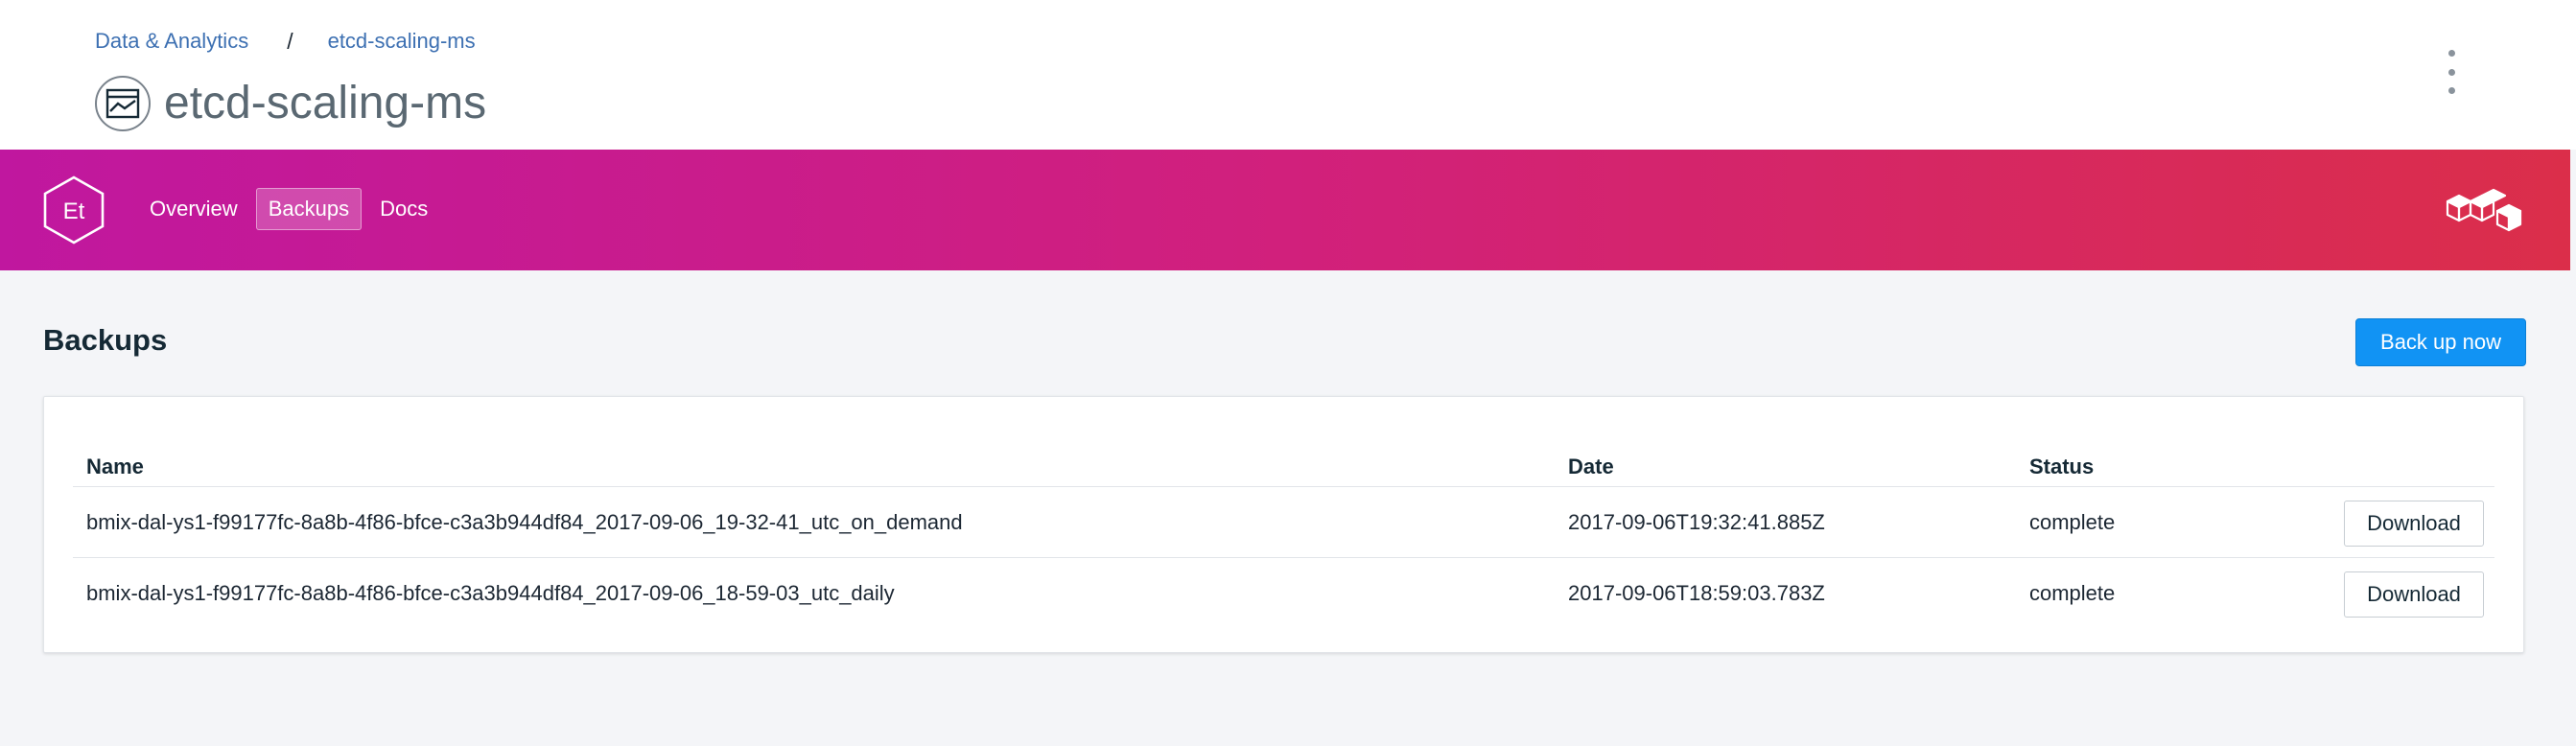  I want to click on breadcrumb: Data & Analytics / etcd-scaling-ms, so click(285, 41).